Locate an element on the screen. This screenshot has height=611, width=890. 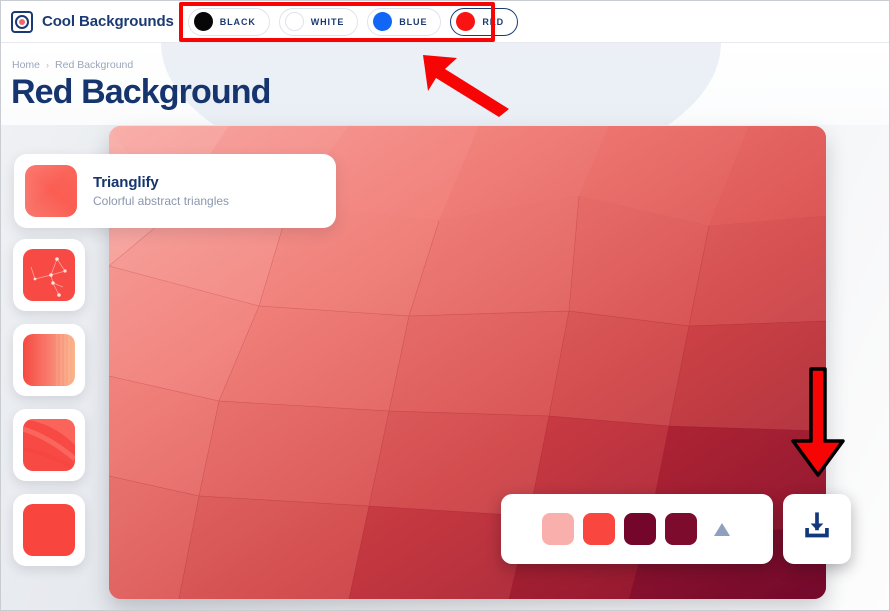
breadcrumb: Home › Red Background is located at coordinates (72, 65).